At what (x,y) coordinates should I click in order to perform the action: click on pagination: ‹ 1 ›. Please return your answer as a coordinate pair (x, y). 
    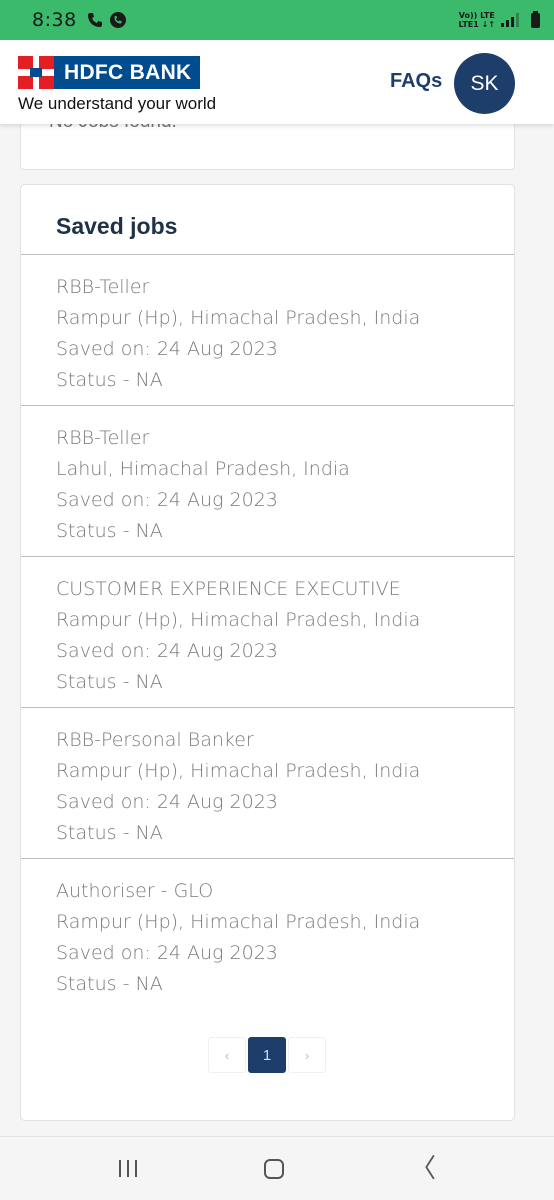
    Looking at the image, I should click on (267, 1055).